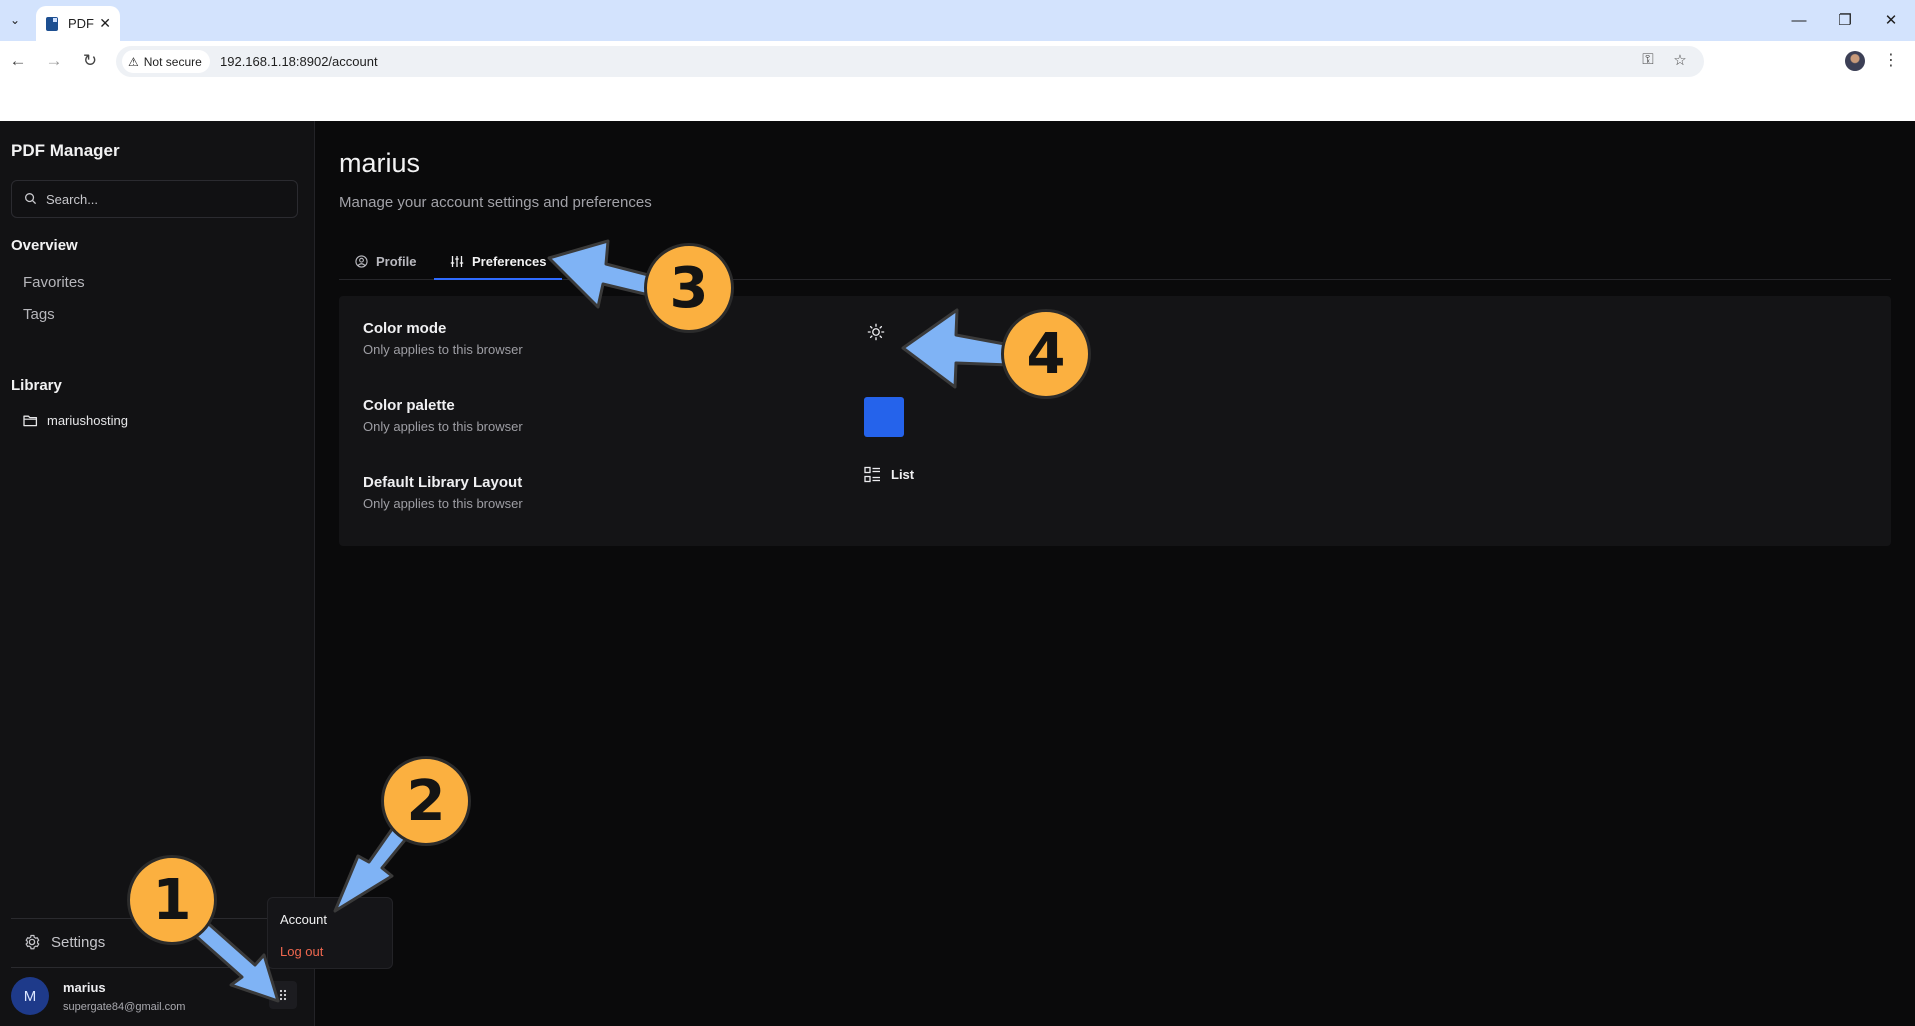 This screenshot has width=1915, height=1026. I want to click on warning-icon: ⚠, so click(133, 61).